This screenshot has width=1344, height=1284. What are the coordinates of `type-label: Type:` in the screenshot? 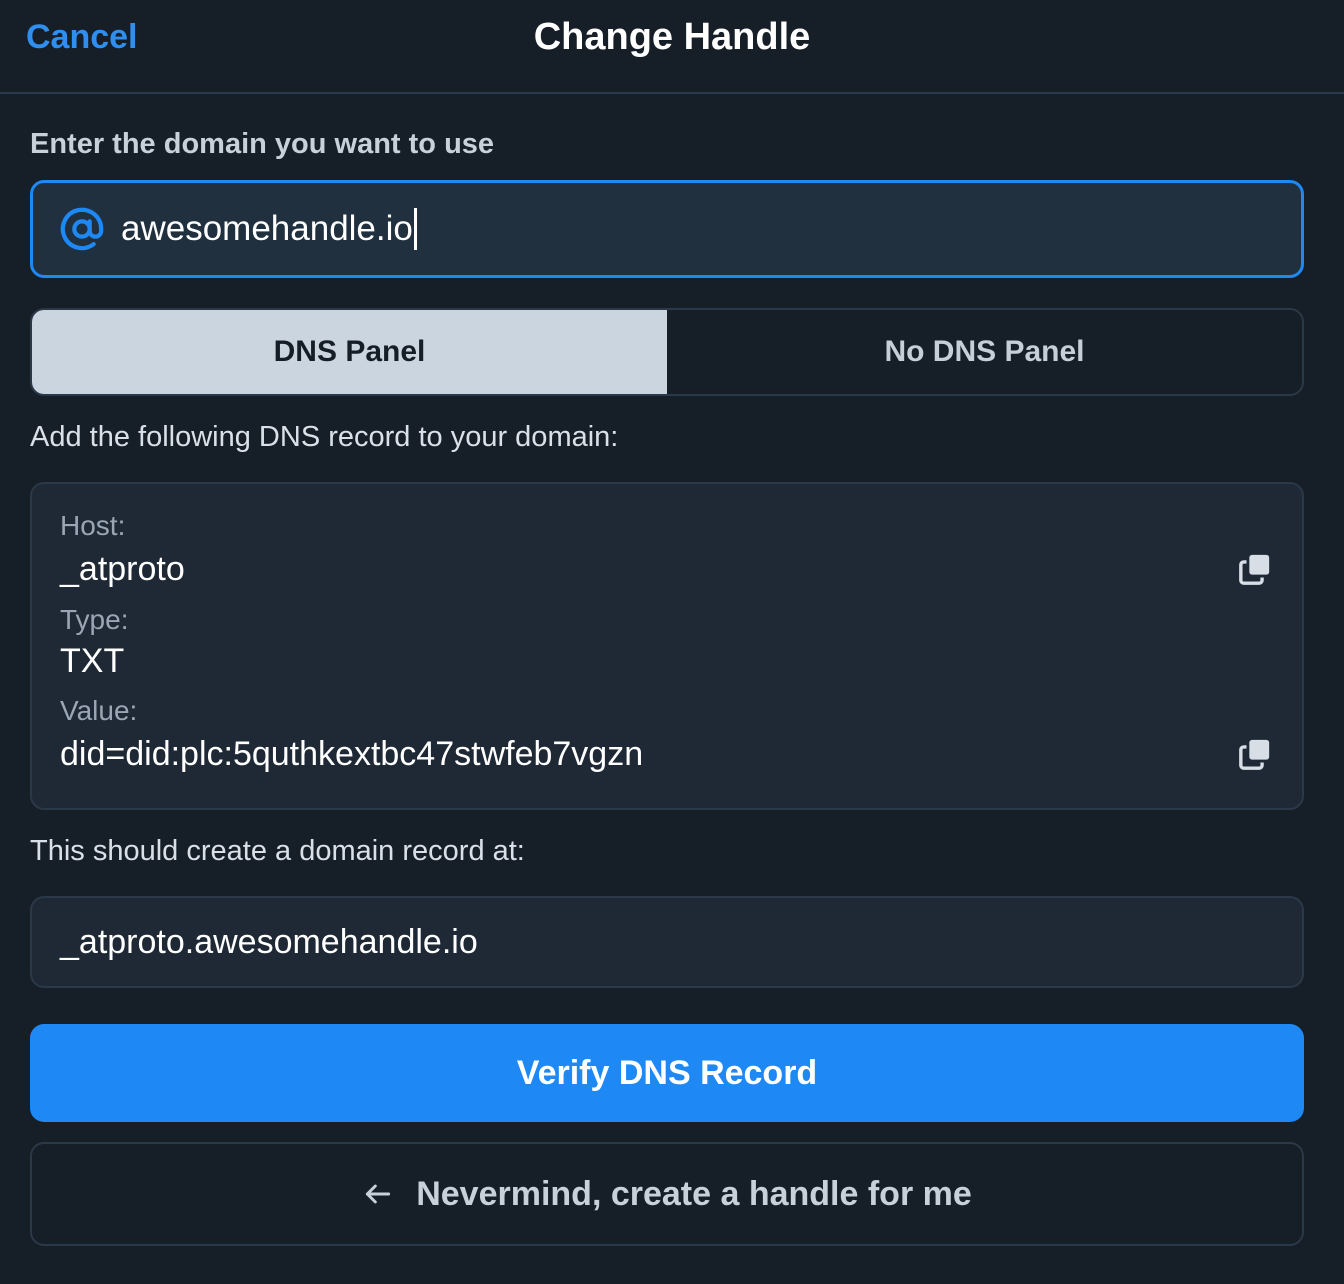 It's located at (94, 619).